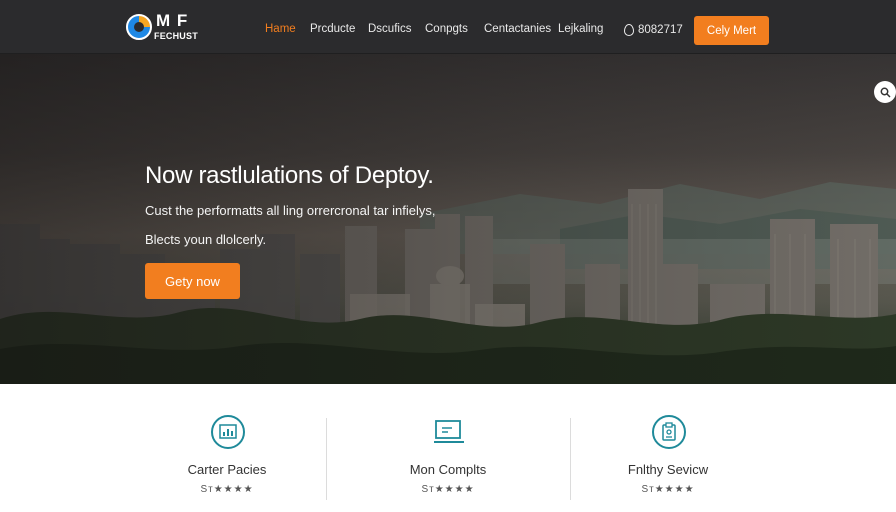  I want to click on logo-mark-icon, so click(139, 27).